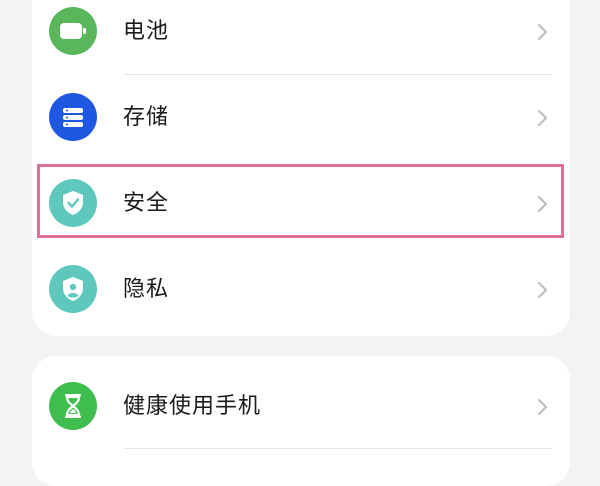  I want to click on settings-item-label: 存储, so click(146, 117).